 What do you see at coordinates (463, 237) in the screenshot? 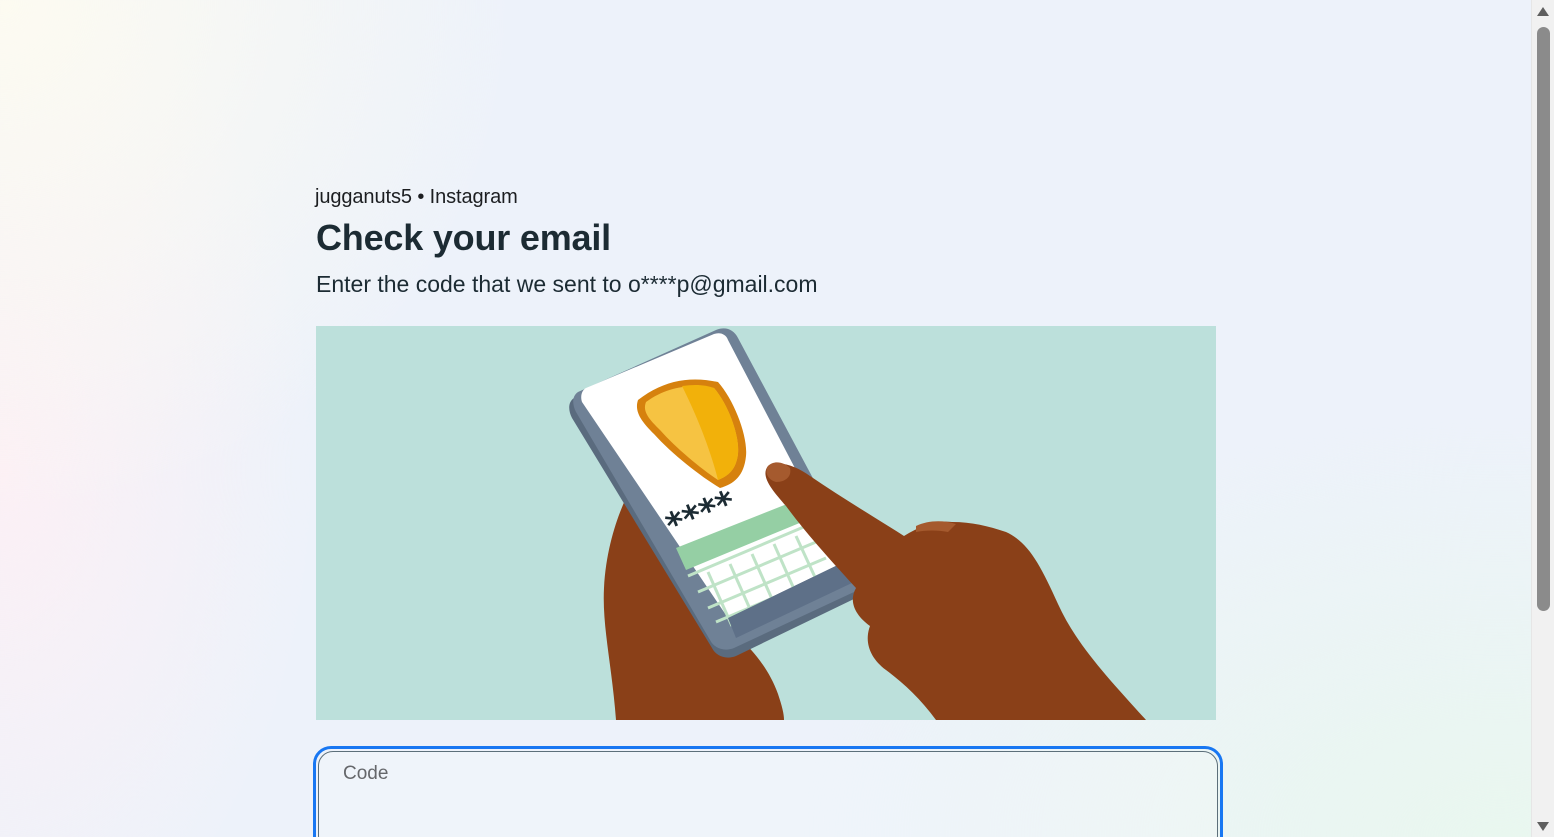
I see `page-title: Check your email` at bounding box center [463, 237].